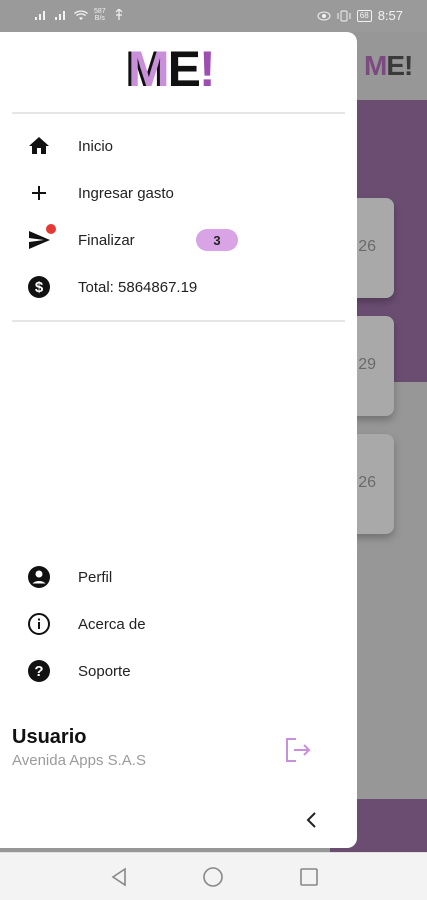  What do you see at coordinates (364, 15) in the screenshot?
I see `battery-level: 68` at bounding box center [364, 15].